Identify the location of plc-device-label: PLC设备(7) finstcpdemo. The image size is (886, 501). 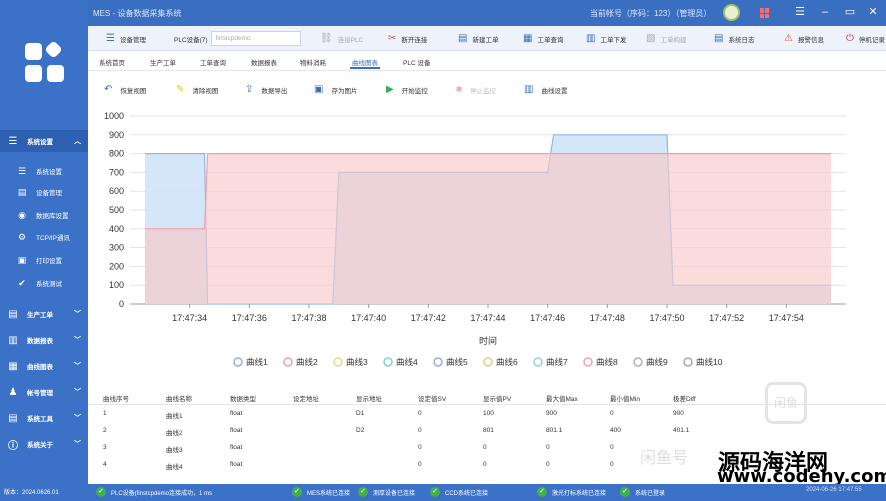
(237, 38).